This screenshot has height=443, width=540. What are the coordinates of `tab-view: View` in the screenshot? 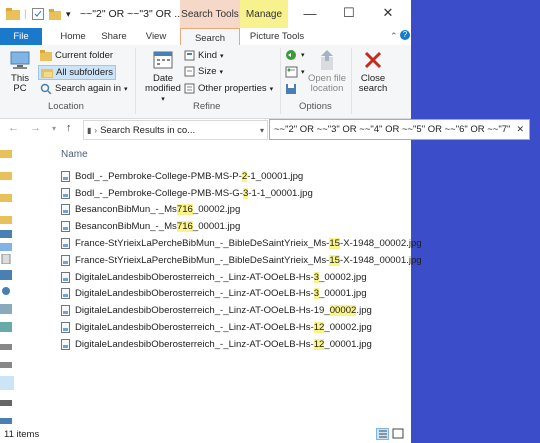 It's located at (156, 36).